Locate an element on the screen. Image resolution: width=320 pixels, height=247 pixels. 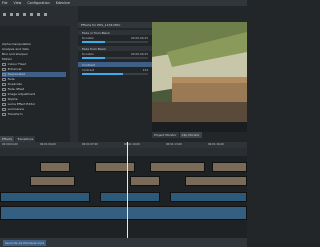
effect-category-label: Luminance is located at coordinates (16, 109).